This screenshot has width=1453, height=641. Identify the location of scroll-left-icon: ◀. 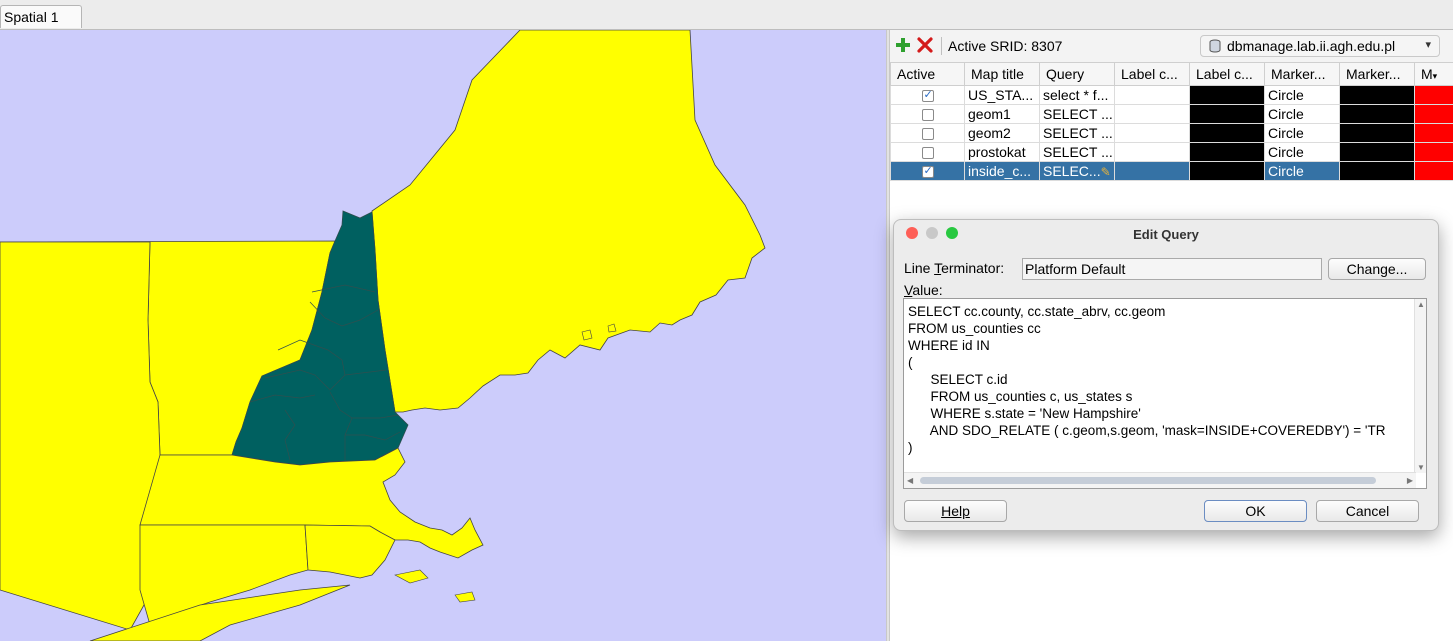
(910, 480).